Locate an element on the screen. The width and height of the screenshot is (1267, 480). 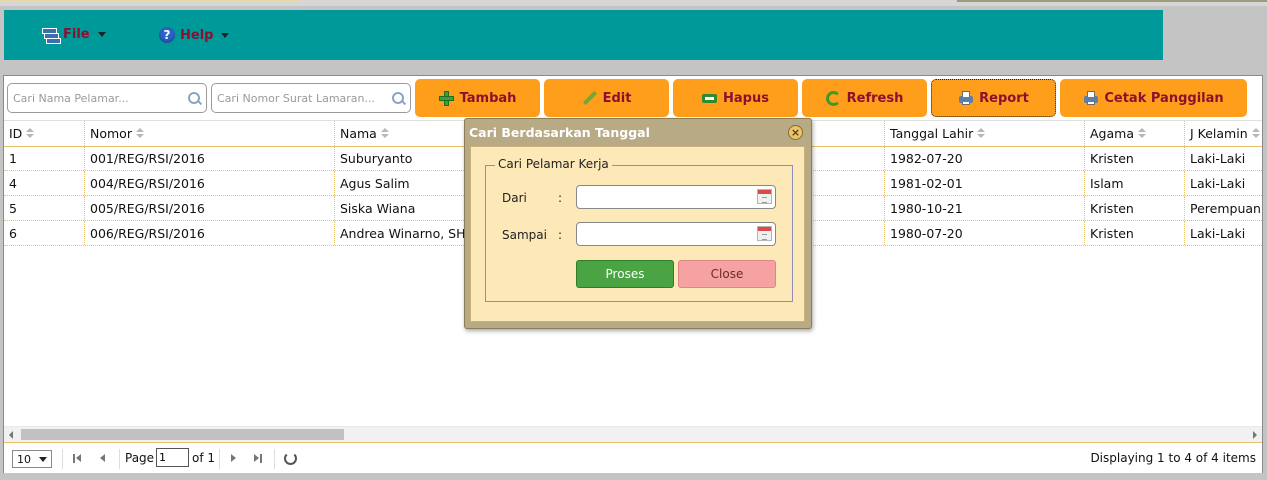
date-to-field is located at coordinates (676, 234).